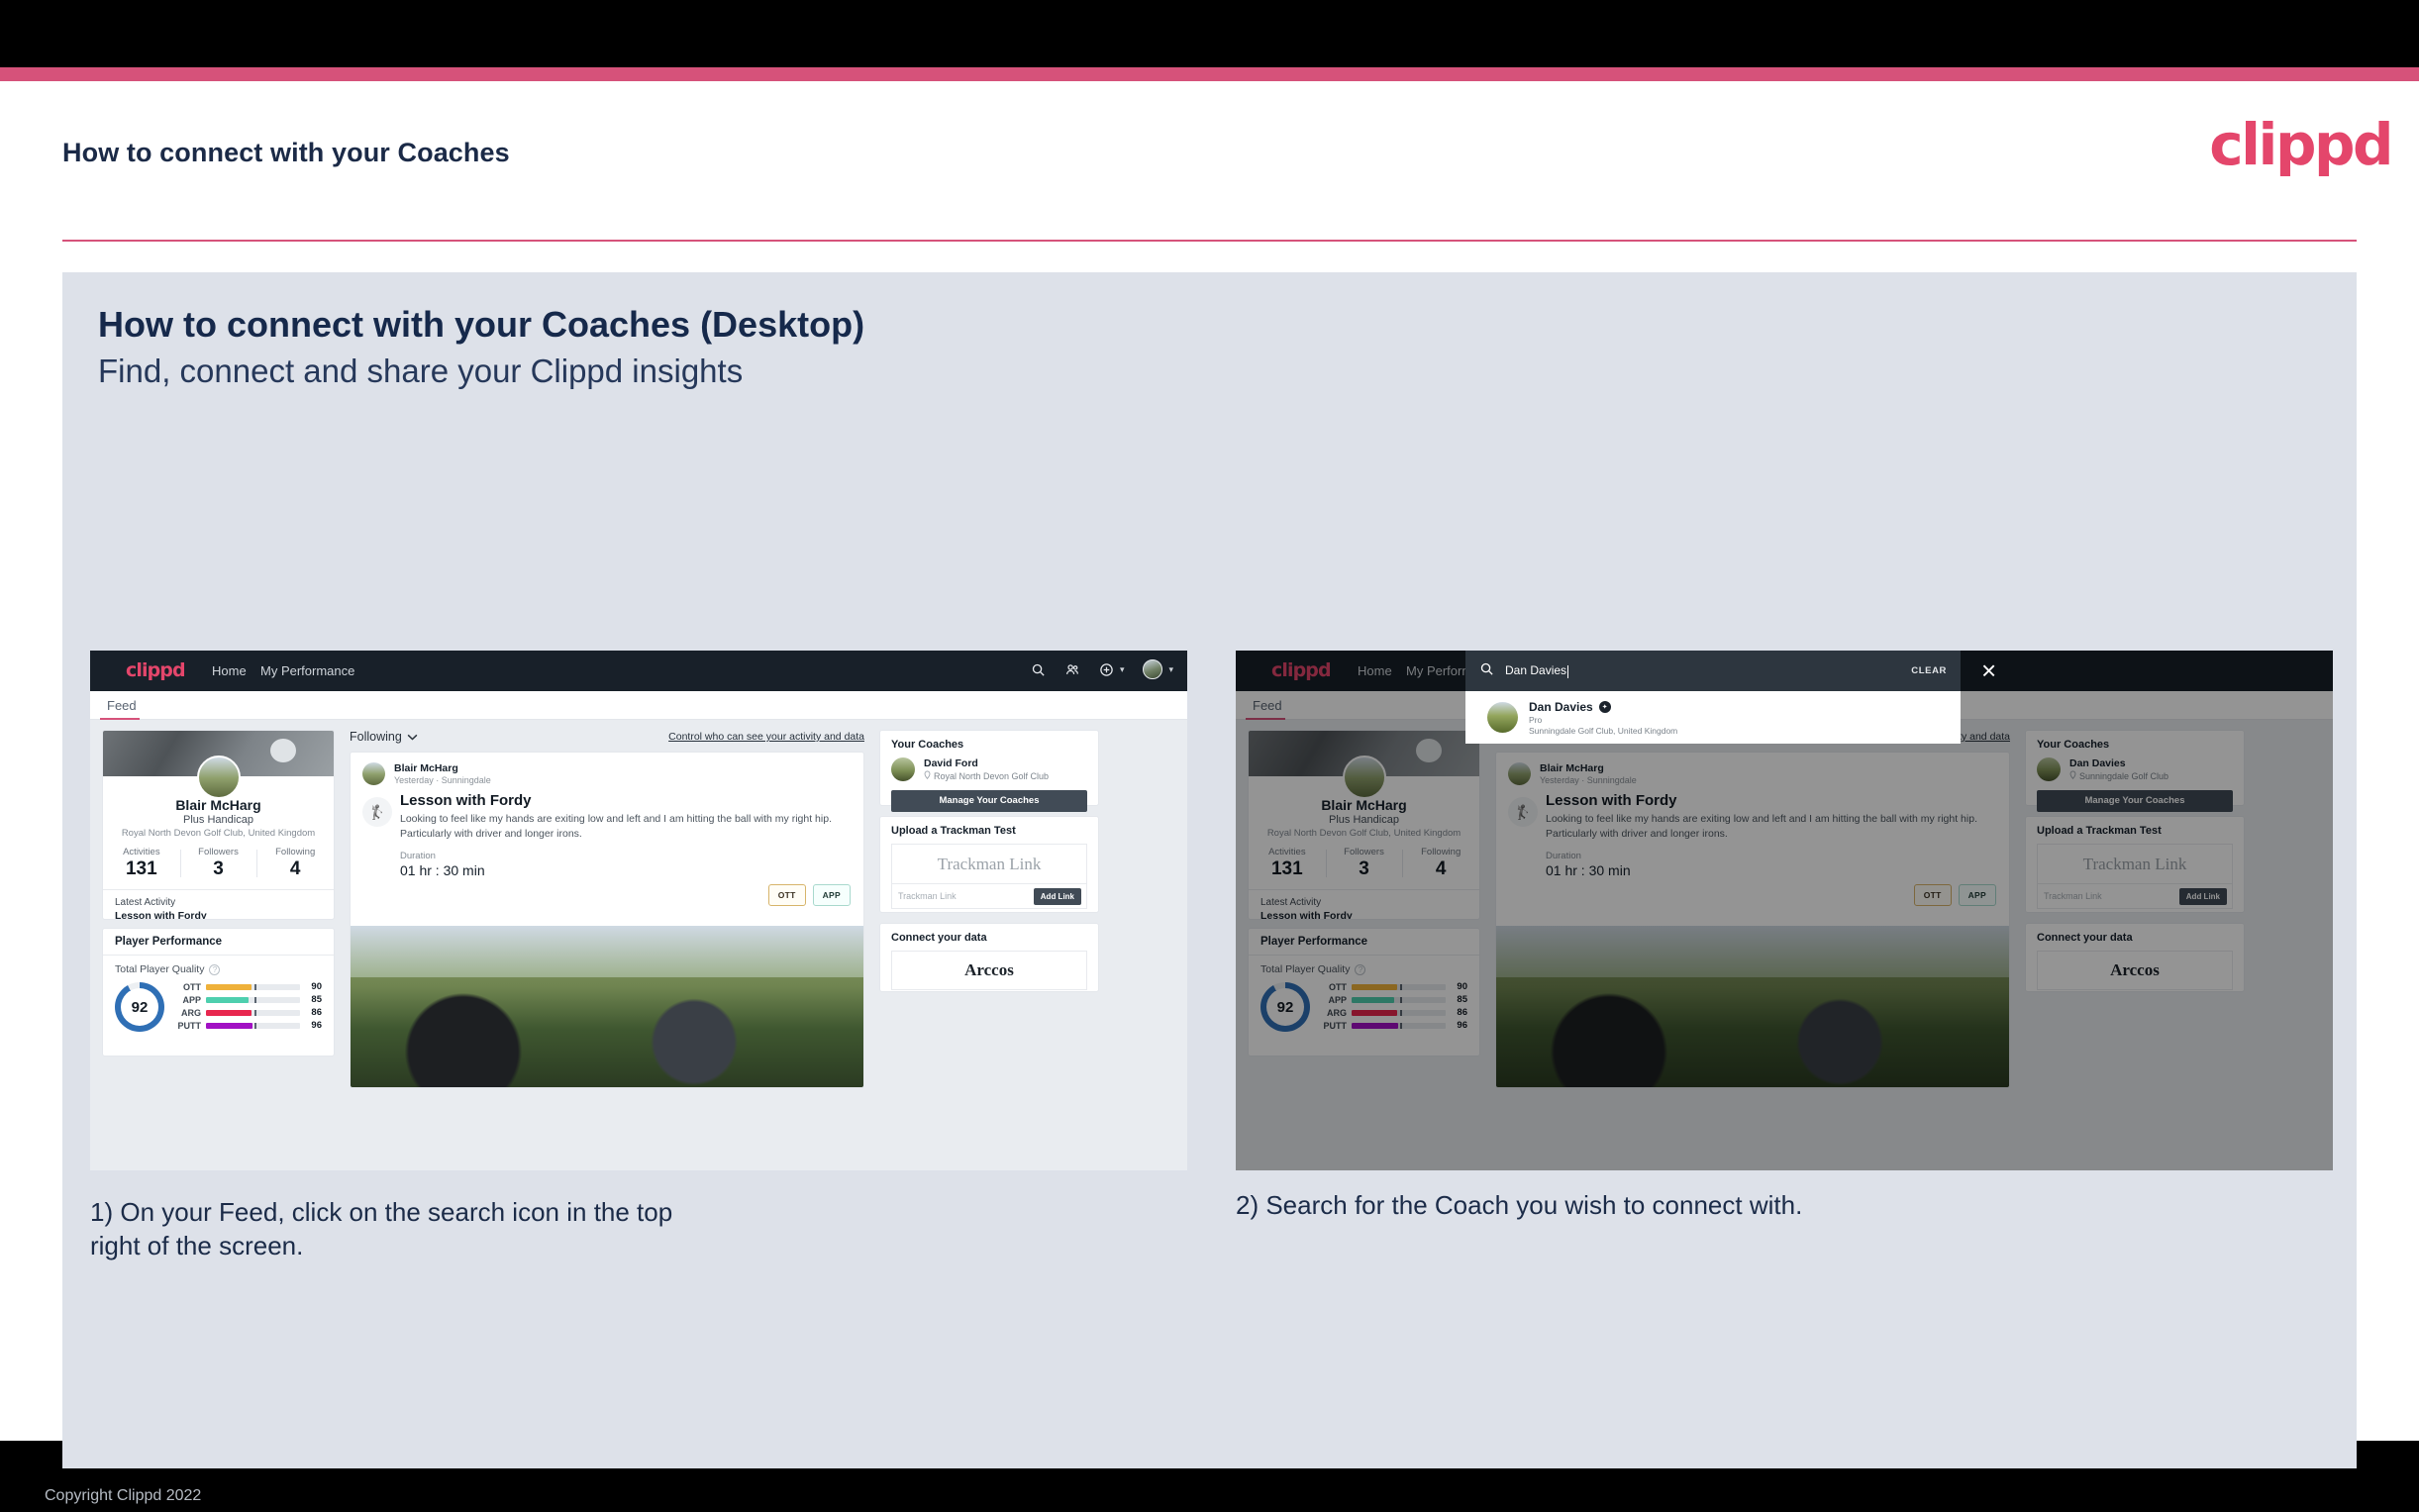 This screenshot has width=2419, height=1512. Describe the element at coordinates (2085, 938) in the screenshot. I see `connect-data-heading: Connect your data` at that location.